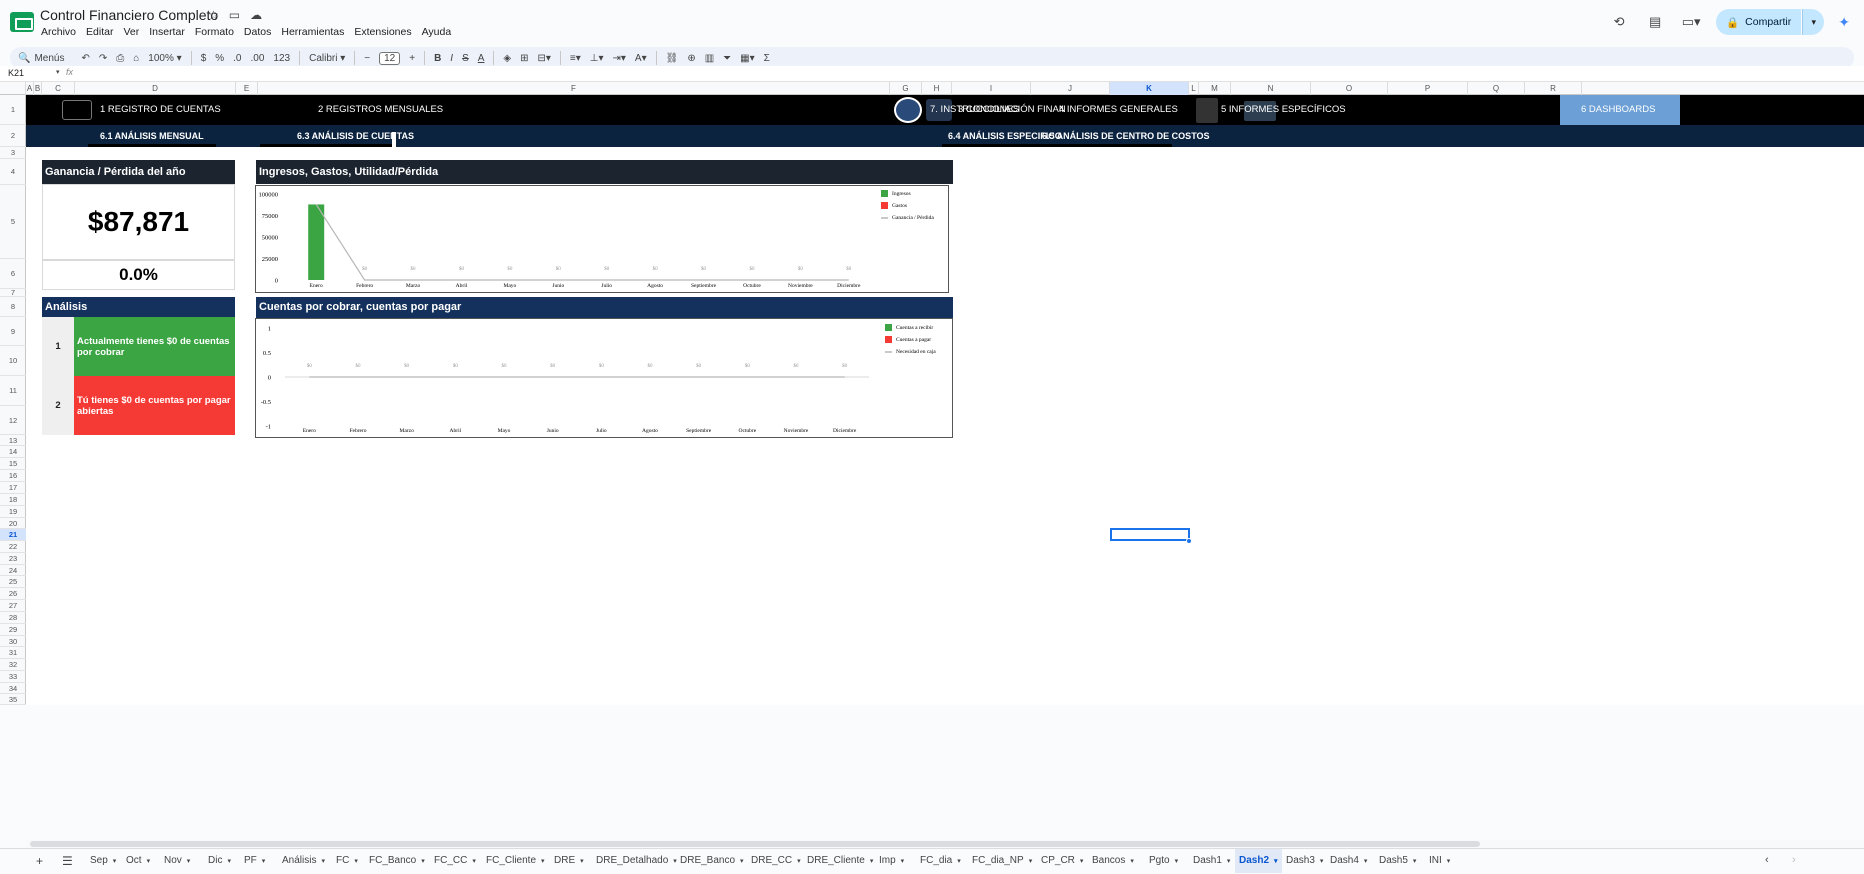 The image size is (1864, 874). I want to click on menu-datos: Datos, so click(257, 32).